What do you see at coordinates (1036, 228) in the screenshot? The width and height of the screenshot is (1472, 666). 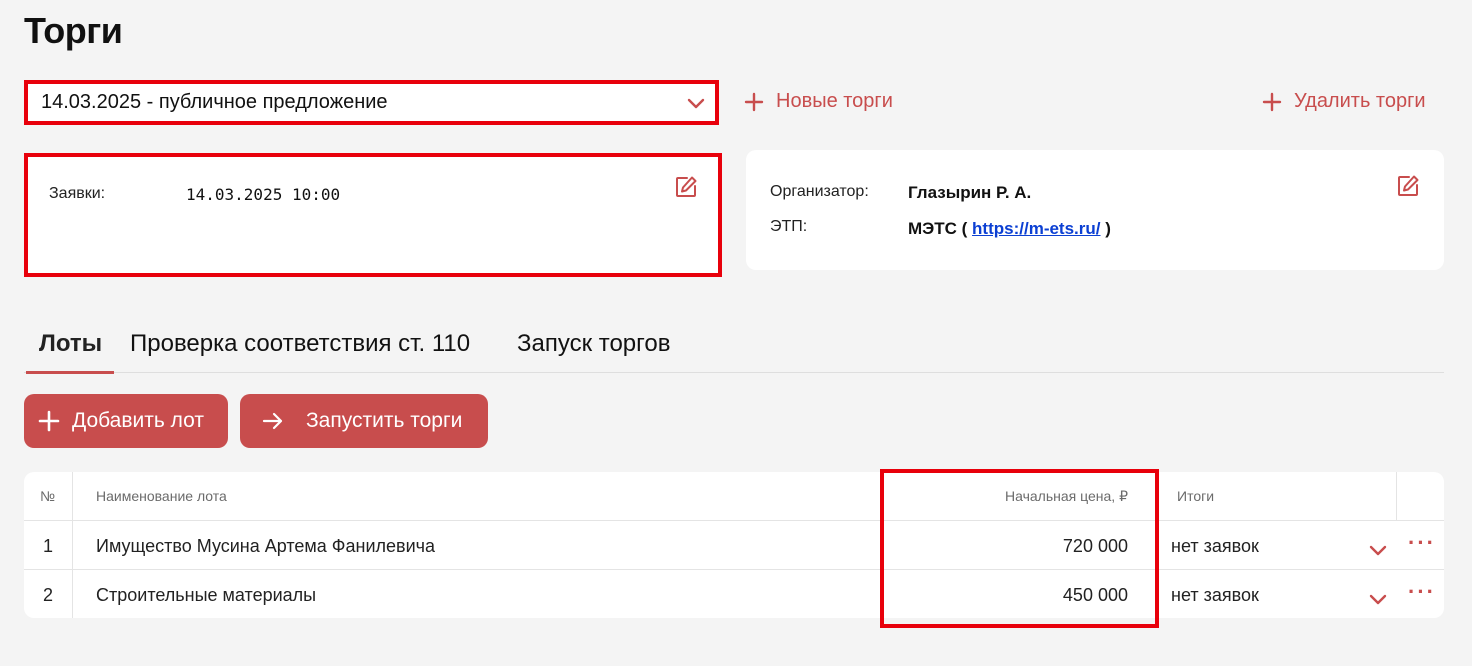 I see `etp-link: https://m-ets.ru/` at bounding box center [1036, 228].